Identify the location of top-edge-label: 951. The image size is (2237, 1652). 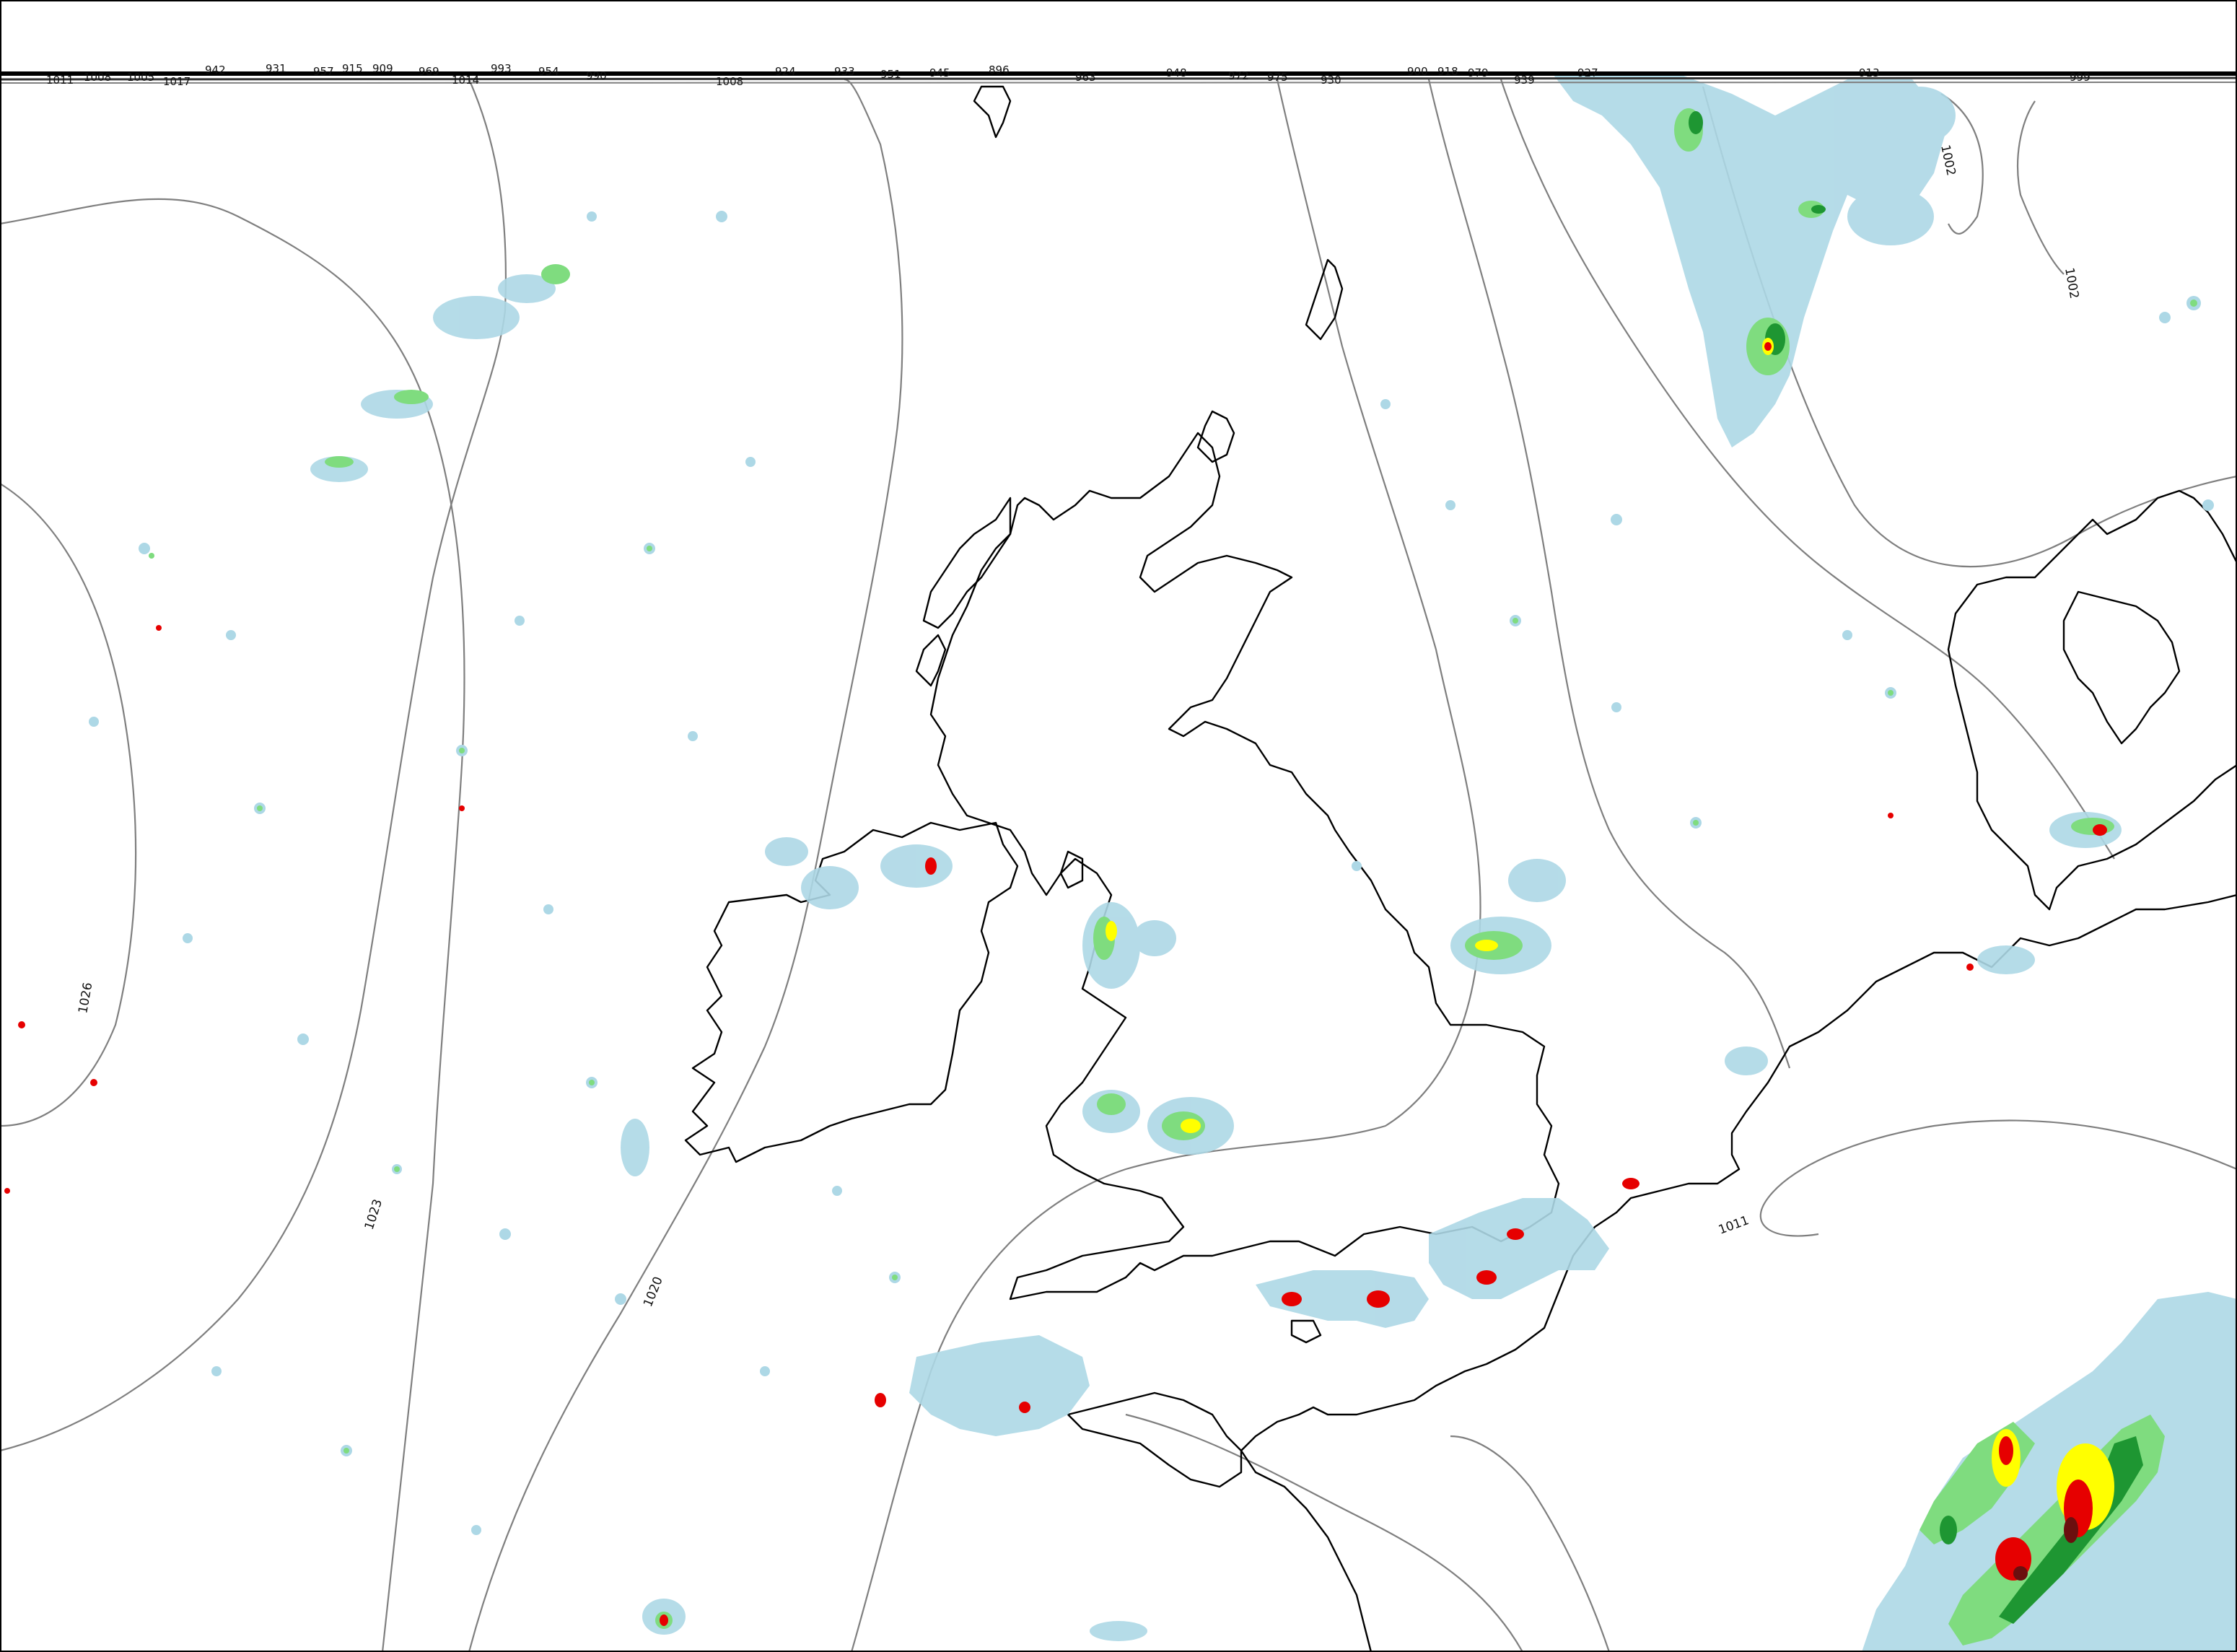
(890, 74).